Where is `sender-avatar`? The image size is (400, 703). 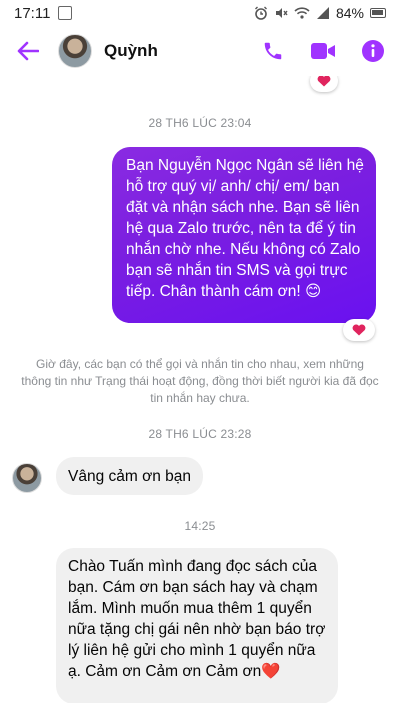
sender-avatar is located at coordinates (27, 478).